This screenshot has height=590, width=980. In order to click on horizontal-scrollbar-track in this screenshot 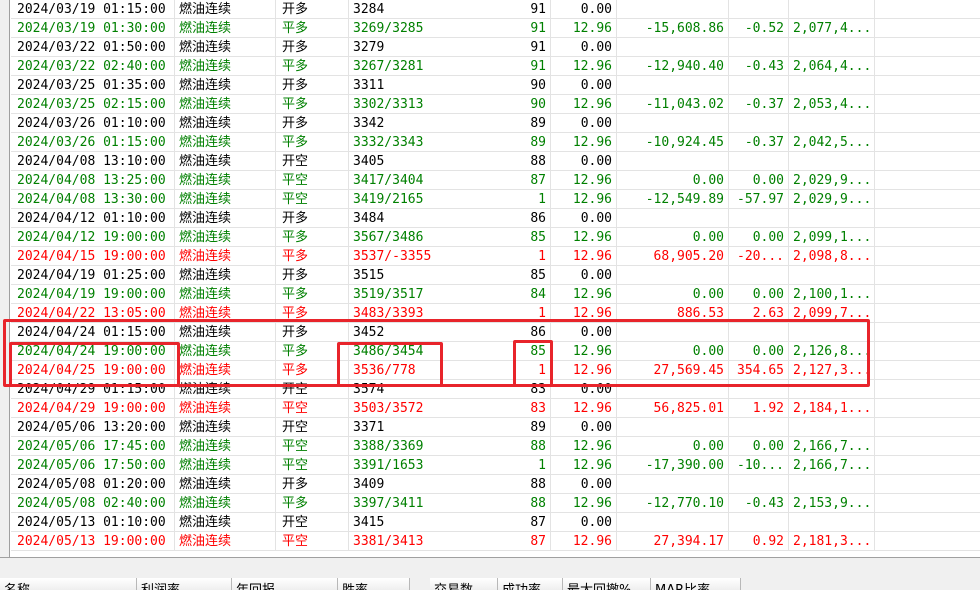, I will do `click(490, 568)`.